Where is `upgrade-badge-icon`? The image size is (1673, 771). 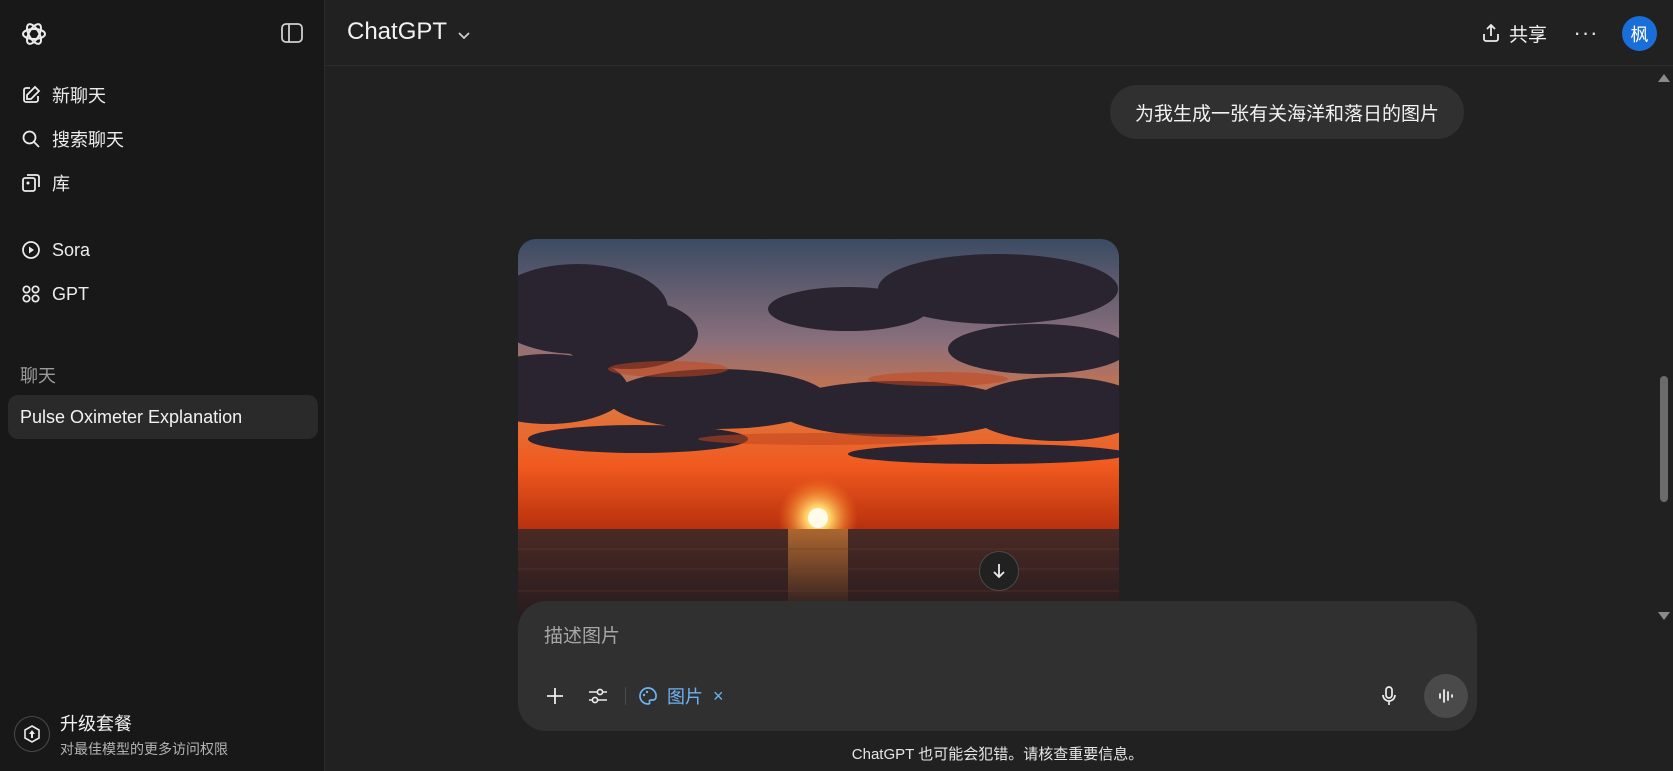
upgrade-badge-icon is located at coordinates (32, 734).